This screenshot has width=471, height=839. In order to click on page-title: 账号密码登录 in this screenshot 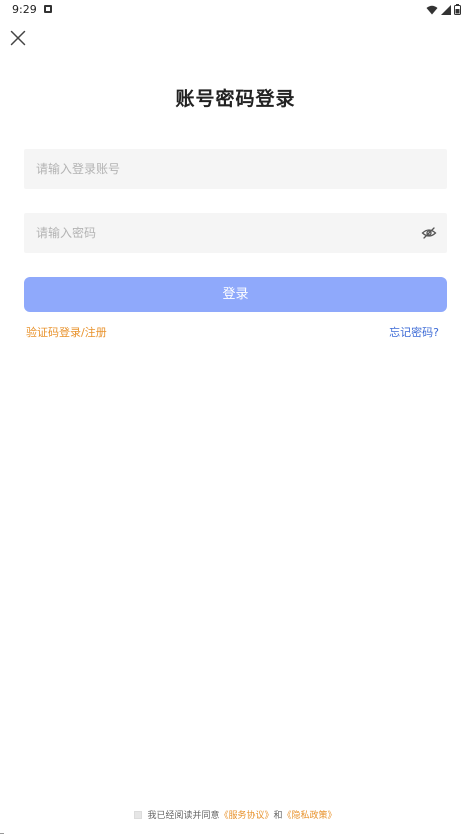, I will do `click(235, 99)`.